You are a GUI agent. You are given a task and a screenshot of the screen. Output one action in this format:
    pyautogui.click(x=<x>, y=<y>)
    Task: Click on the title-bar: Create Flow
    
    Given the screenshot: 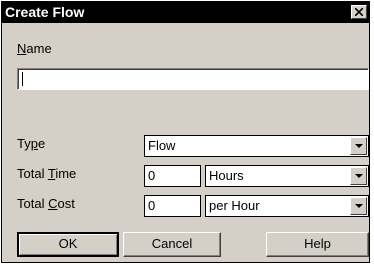 What is the action you would take?
    pyautogui.click(x=185, y=12)
    